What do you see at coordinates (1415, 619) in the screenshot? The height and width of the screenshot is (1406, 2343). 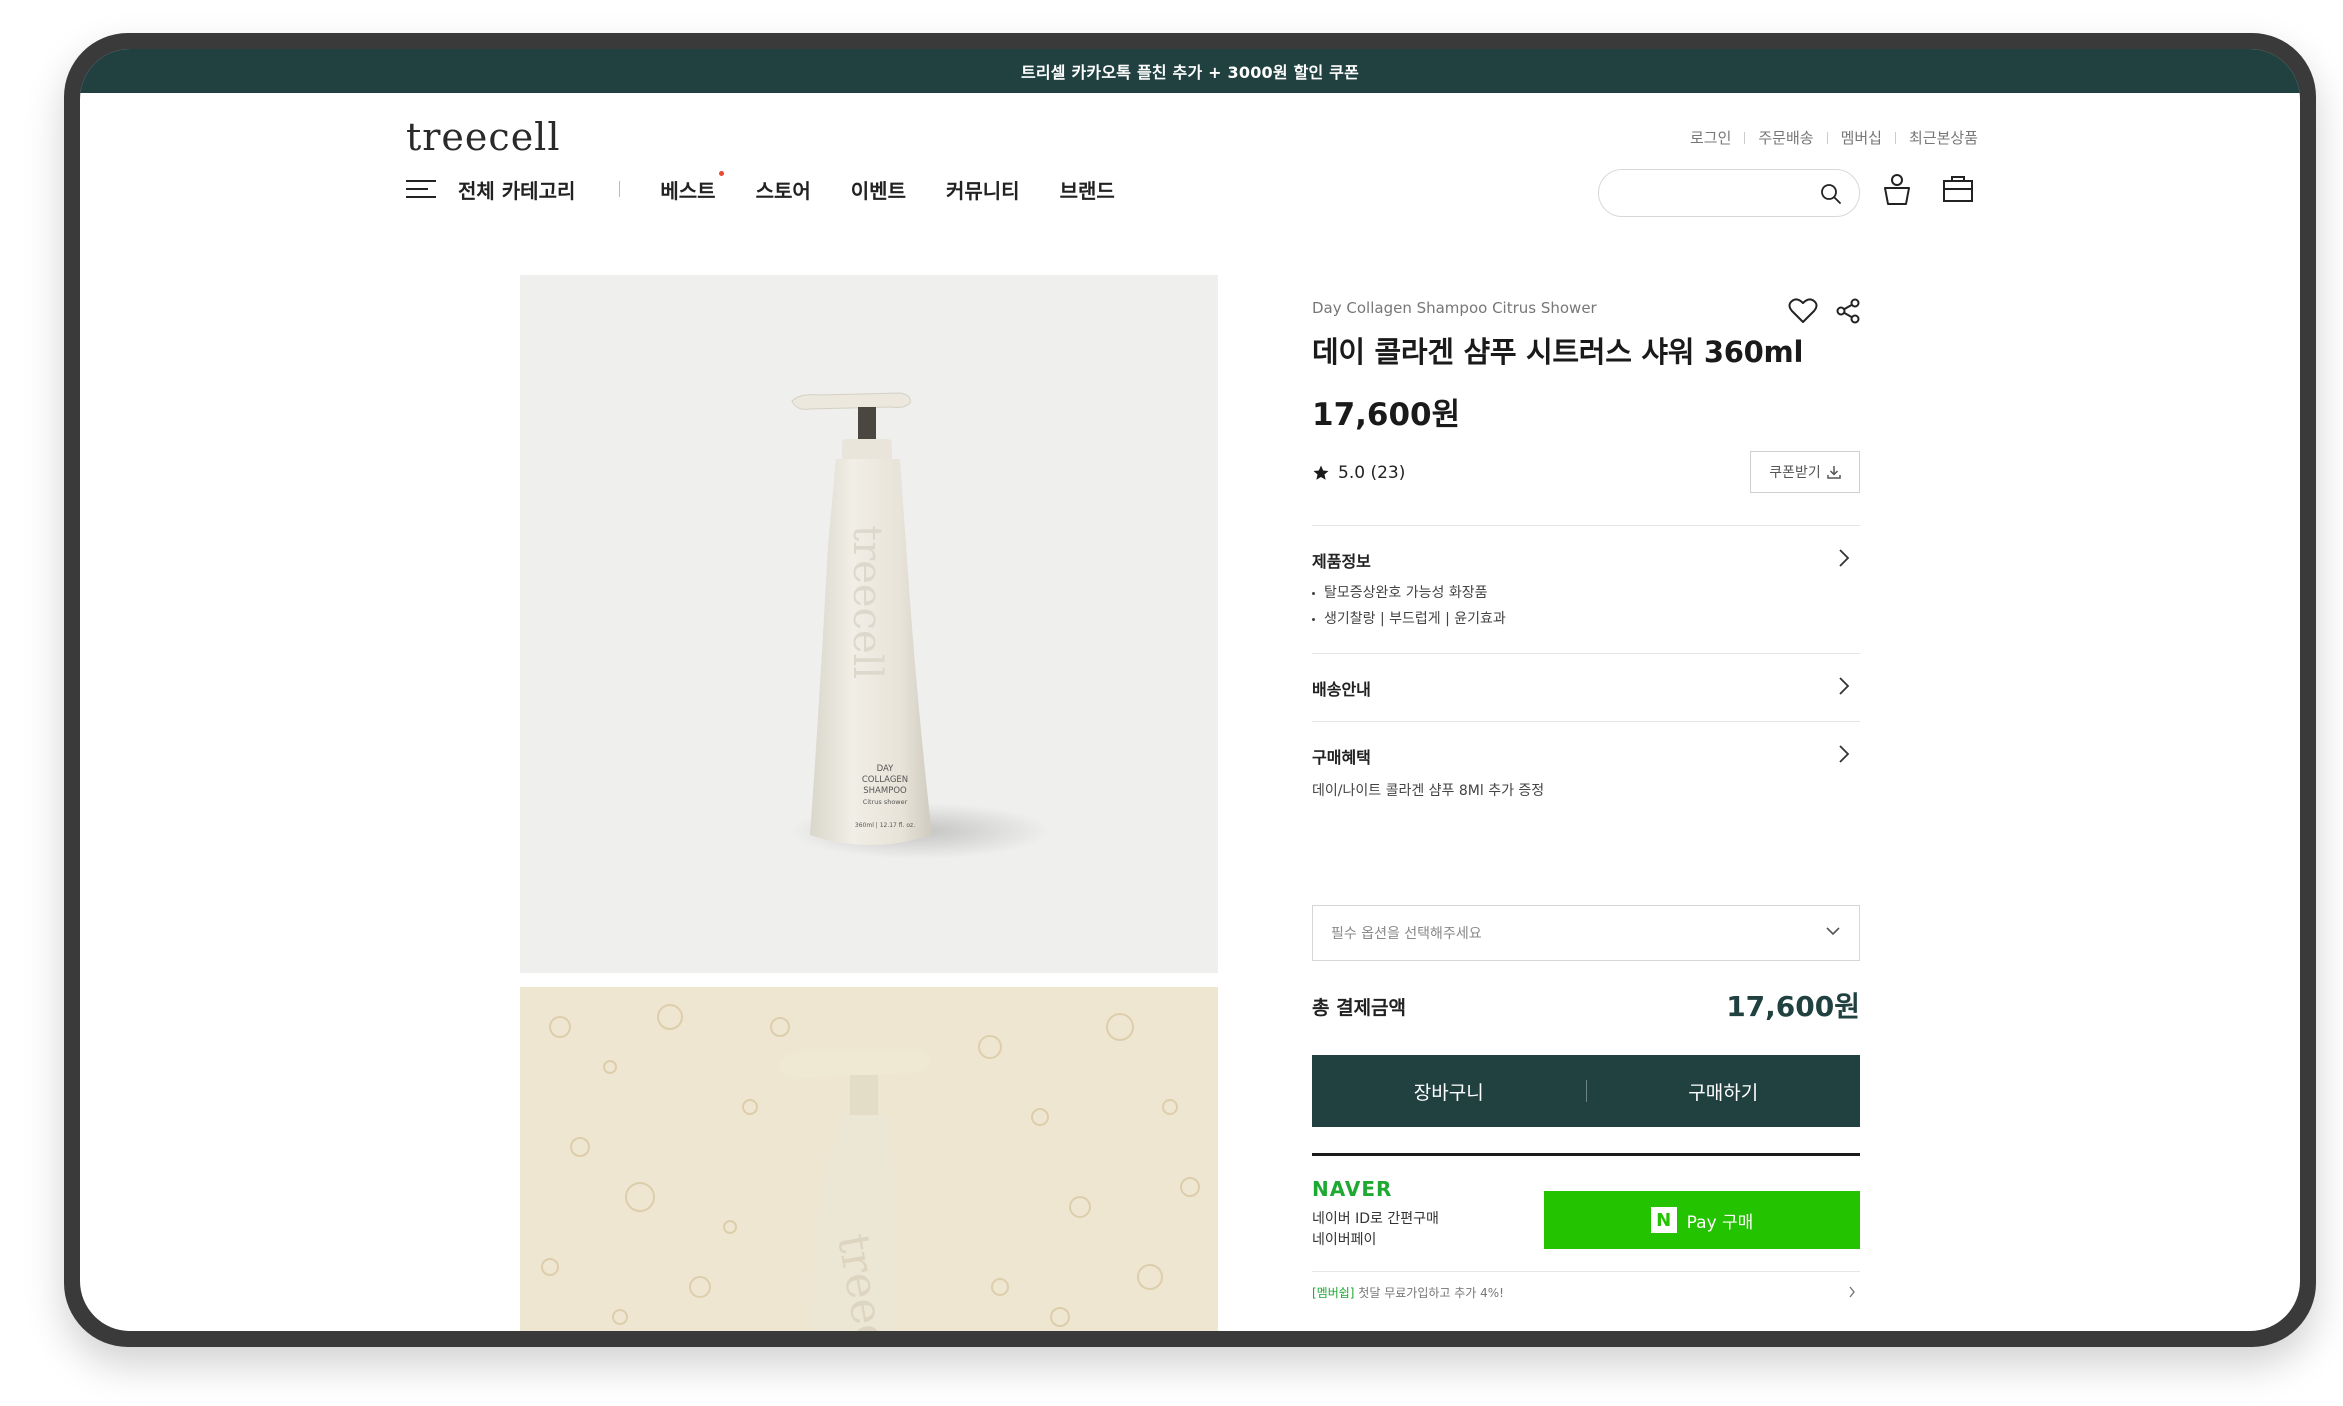 I see `product-detail-text: 생기찰랑 | 부드럽게 | 윤기효과` at bounding box center [1415, 619].